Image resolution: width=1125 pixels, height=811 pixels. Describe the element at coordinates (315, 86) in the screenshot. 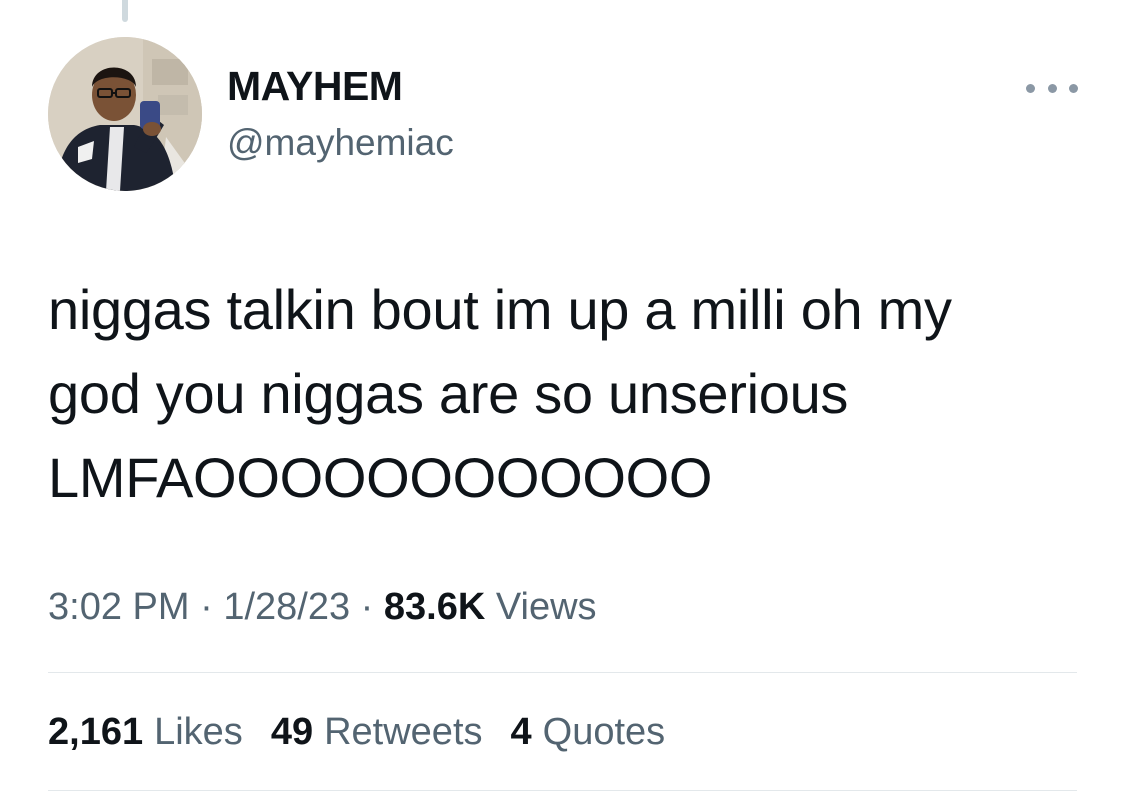

I see `author-display-name: MAYHEM` at that location.